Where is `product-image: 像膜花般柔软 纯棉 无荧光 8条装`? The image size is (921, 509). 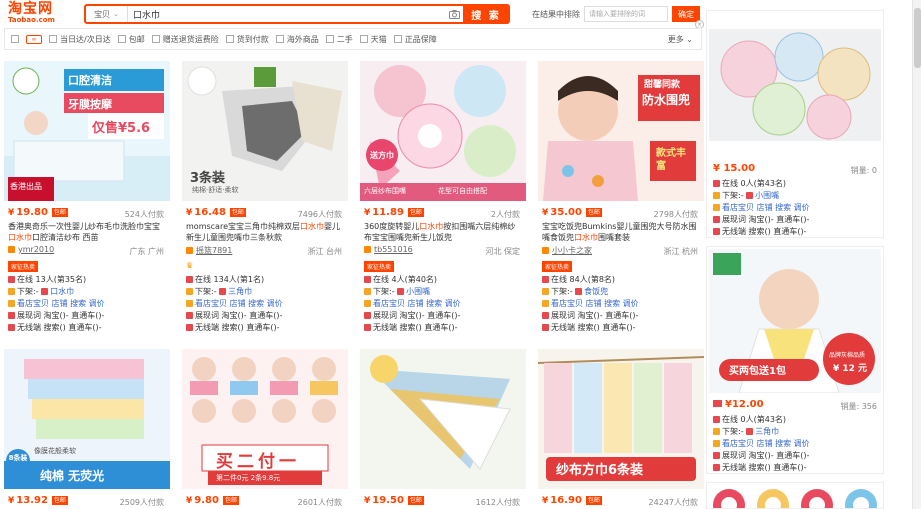 product-image: 像膜花般柔软 纯棉 无荧光 8条装 is located at coordinates (87, 419).